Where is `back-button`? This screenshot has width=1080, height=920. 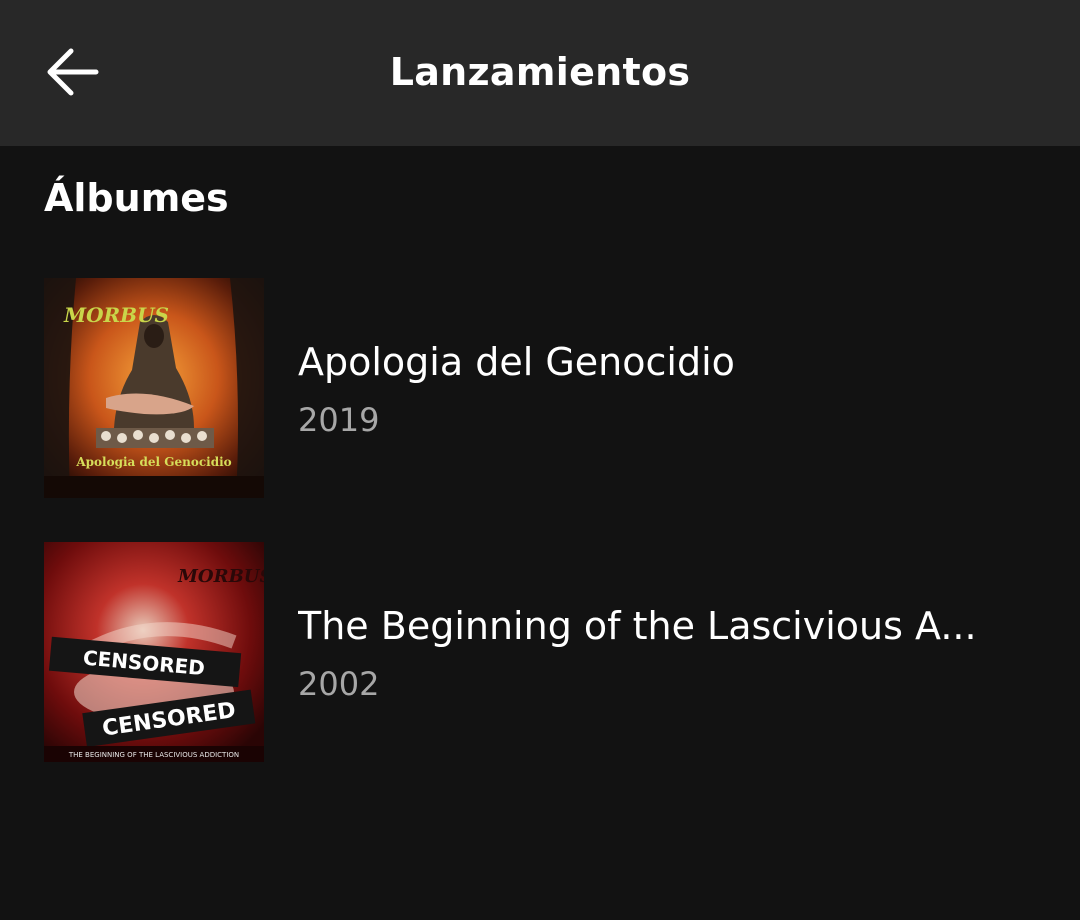
back-button is located at coordinates (72, 72).